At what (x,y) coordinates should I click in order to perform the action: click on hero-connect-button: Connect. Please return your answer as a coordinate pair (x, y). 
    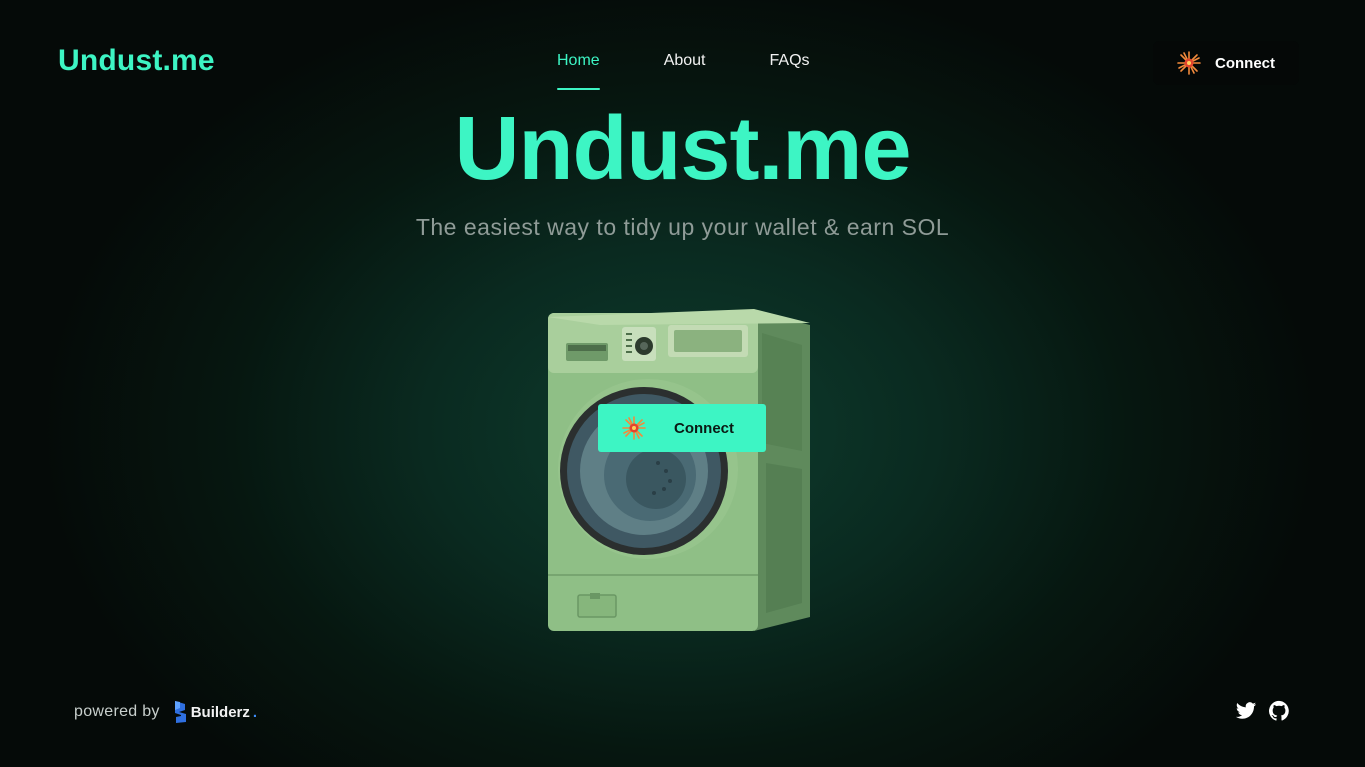
    Looking at the image, I should click on (682, 428).